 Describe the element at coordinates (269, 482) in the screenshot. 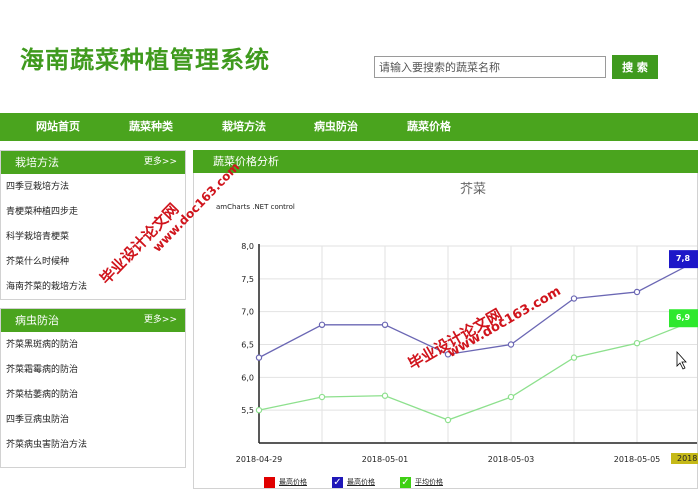

I see `legend-swatch` at that location.